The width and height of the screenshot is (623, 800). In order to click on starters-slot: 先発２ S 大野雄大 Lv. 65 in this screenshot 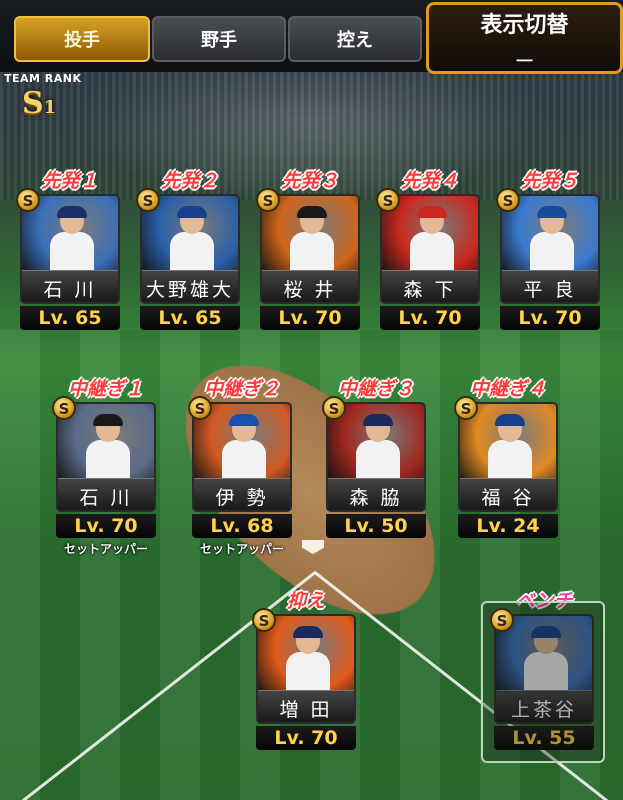, I will do `click(190, 248)`.